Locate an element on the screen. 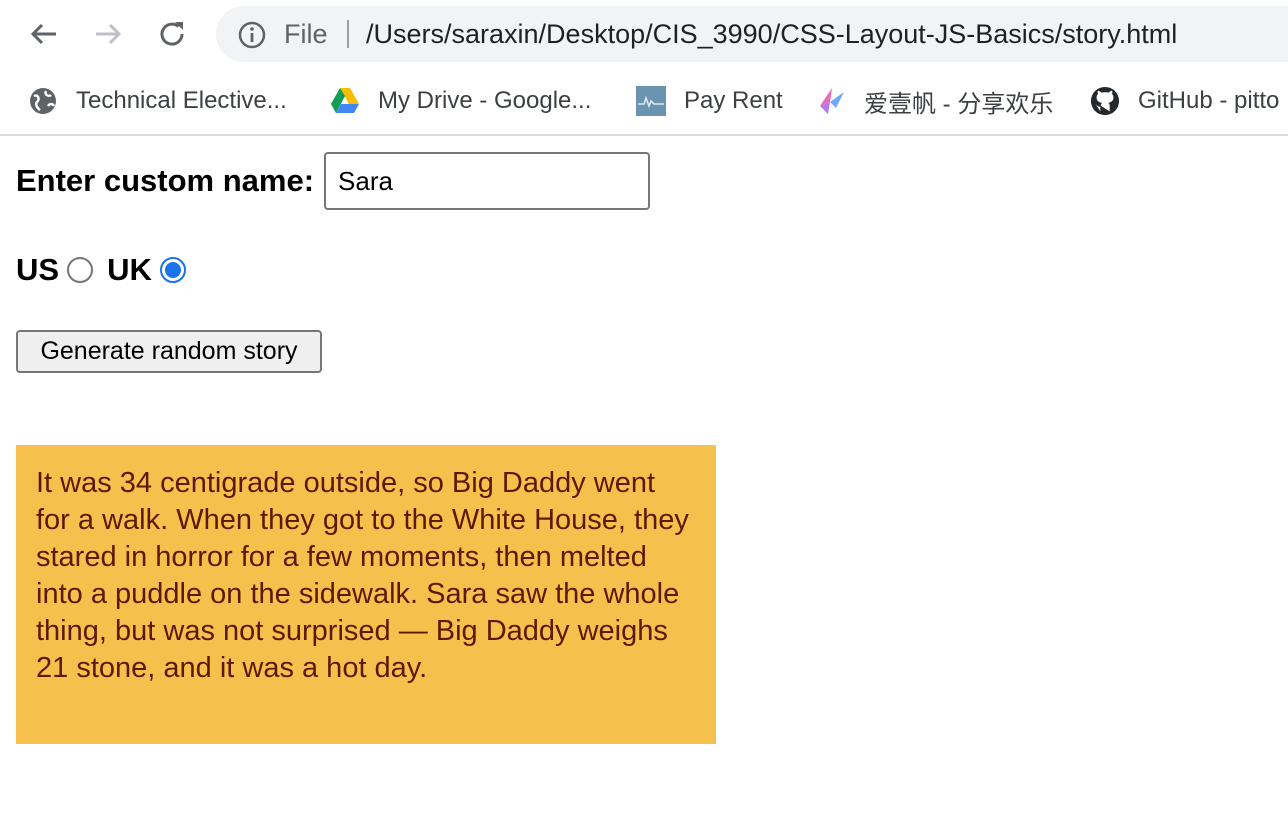 This screenshot has height=834, width=1288. arrow-left-icon is located at coordinates (43, 34).